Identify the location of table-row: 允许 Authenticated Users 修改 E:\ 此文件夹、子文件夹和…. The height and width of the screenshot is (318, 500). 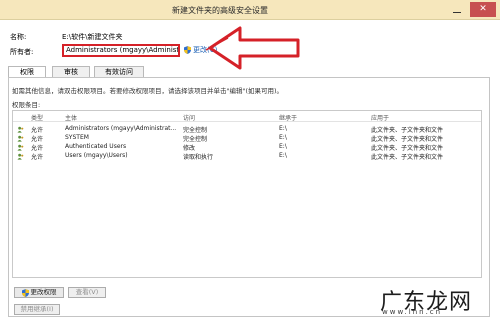
(247, 147).